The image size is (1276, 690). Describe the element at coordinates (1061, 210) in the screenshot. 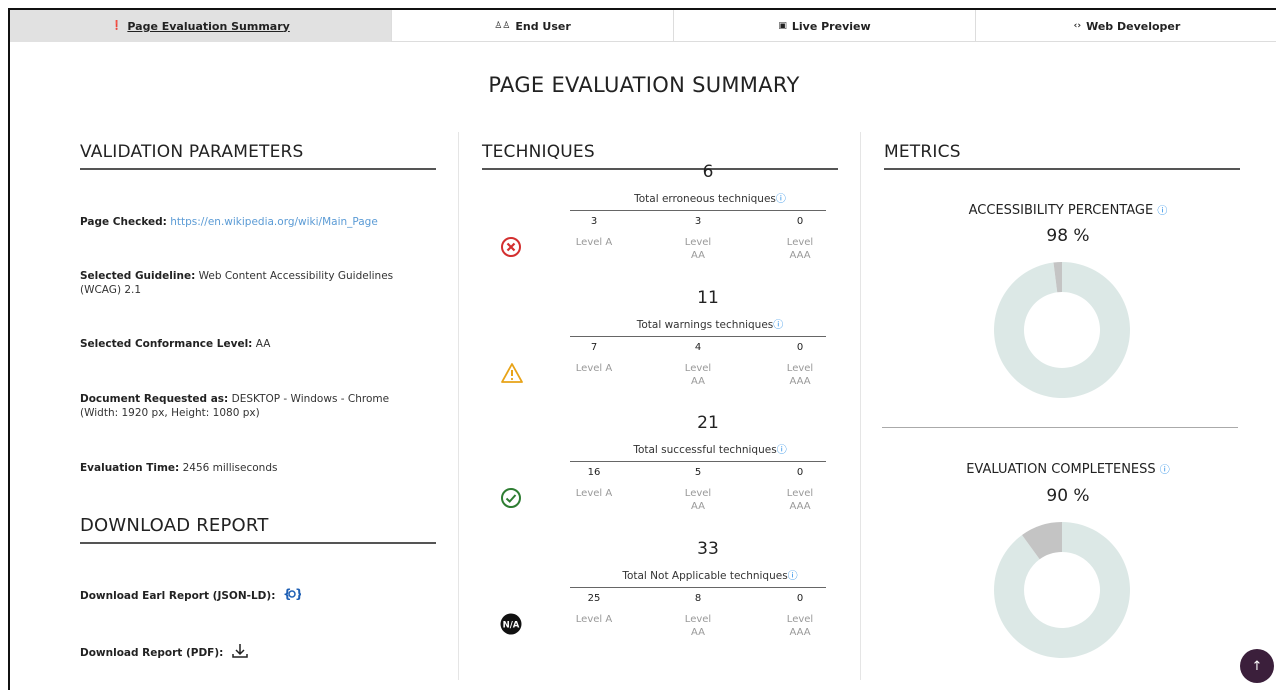

I see `accessibility-percentage-label: ACCESSIBILITY PERCENTAGE` at that location.